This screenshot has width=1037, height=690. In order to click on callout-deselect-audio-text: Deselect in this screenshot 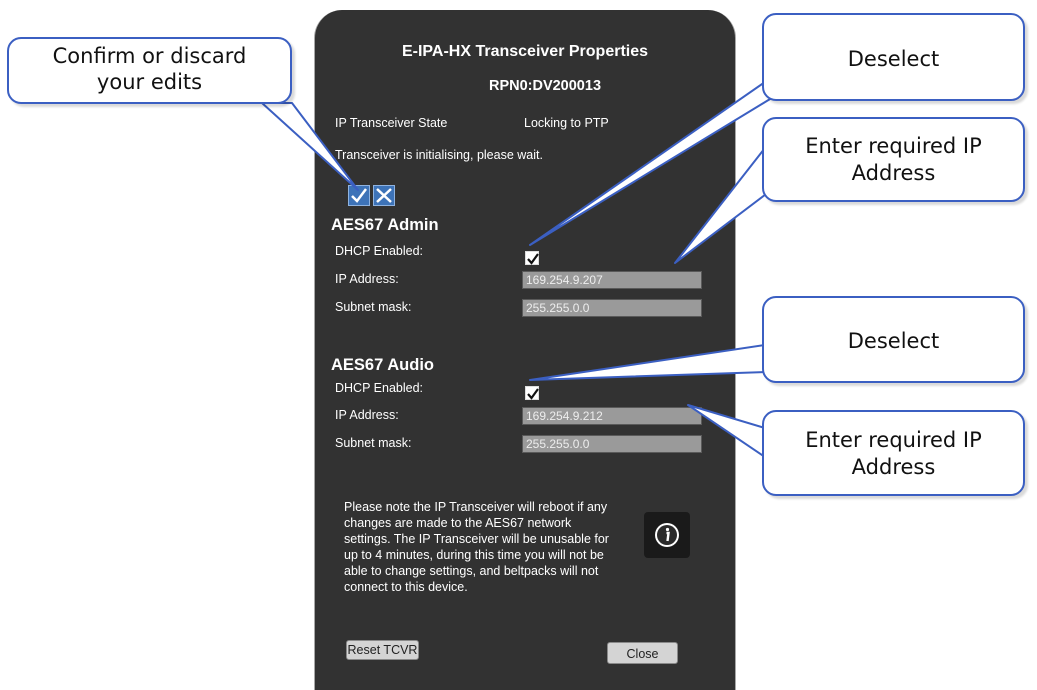, I will do `click(893, 341)`.